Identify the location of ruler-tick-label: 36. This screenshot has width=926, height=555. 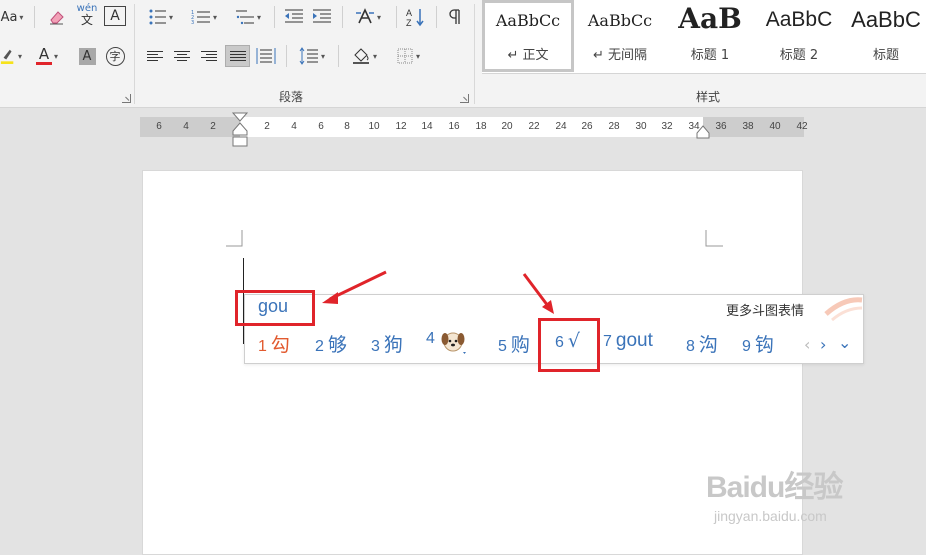
(721, 126).